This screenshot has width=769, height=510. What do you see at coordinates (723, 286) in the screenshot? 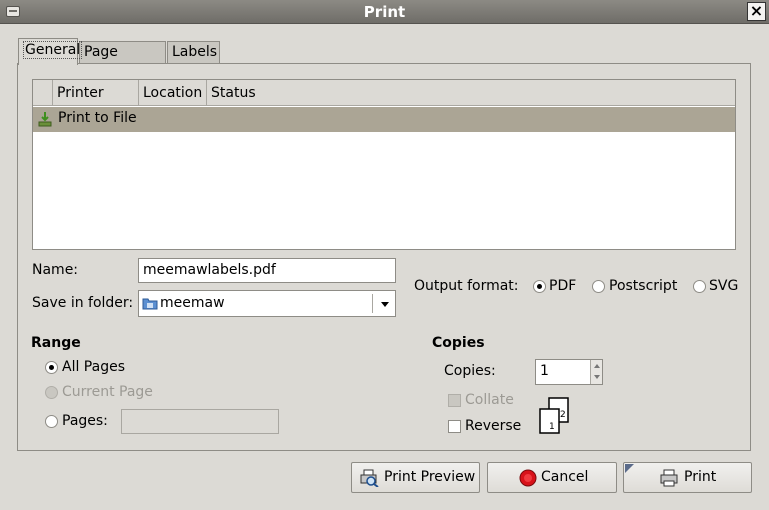
I see `format-svg-label: SVG` at bounding box center [723, 286].